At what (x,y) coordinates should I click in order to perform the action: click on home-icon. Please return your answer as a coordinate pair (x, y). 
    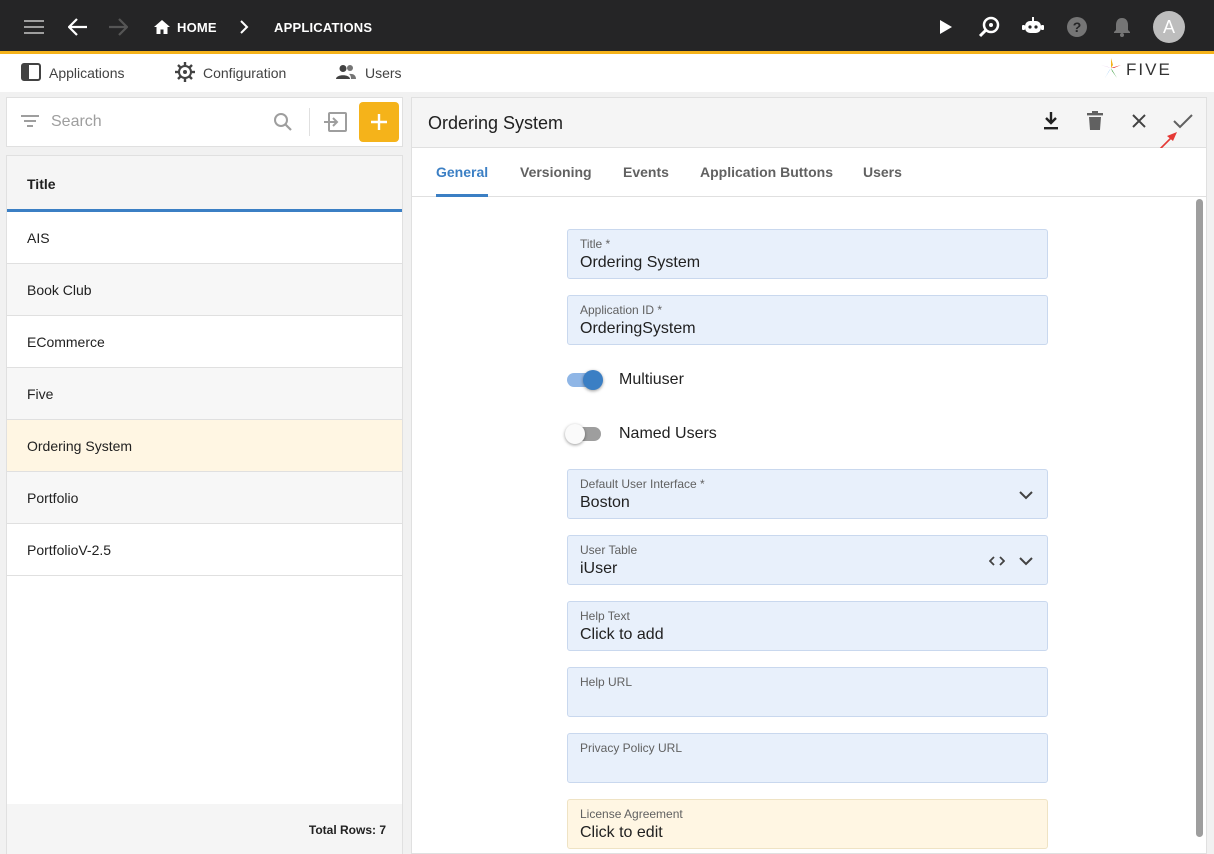
    Looking at the image, I should click on (162, 27).